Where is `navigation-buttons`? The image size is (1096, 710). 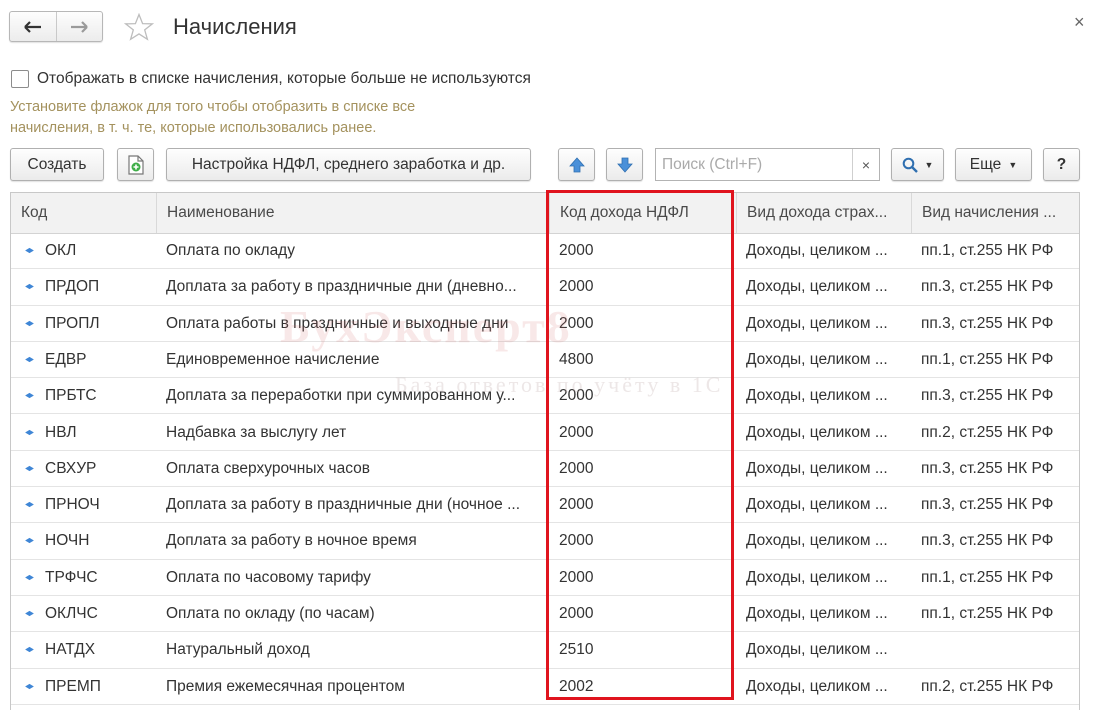 navigation-buttons is located at coordinates (56, 26).